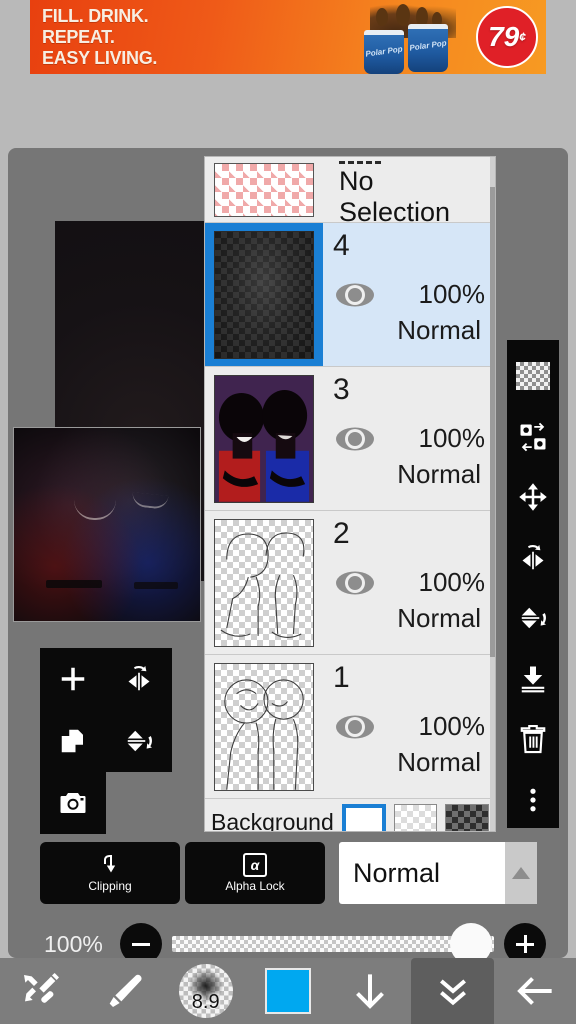 This screenshot has width=576, height=1024. I want to click on arrow-left-icon, so click(534, 991).